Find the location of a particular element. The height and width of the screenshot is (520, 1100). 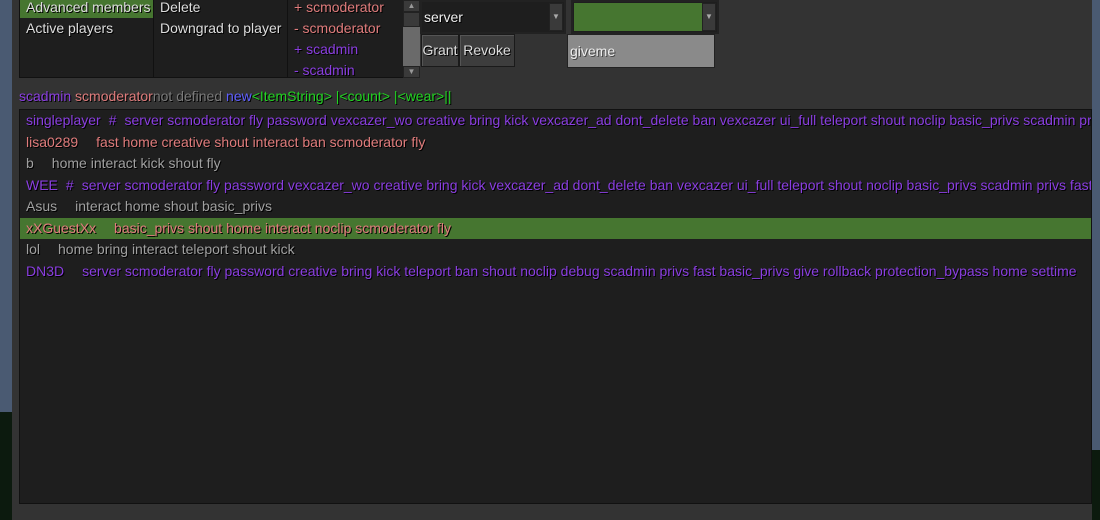

scroll-down-icon: ▼ is located at coordinates (411, 72).